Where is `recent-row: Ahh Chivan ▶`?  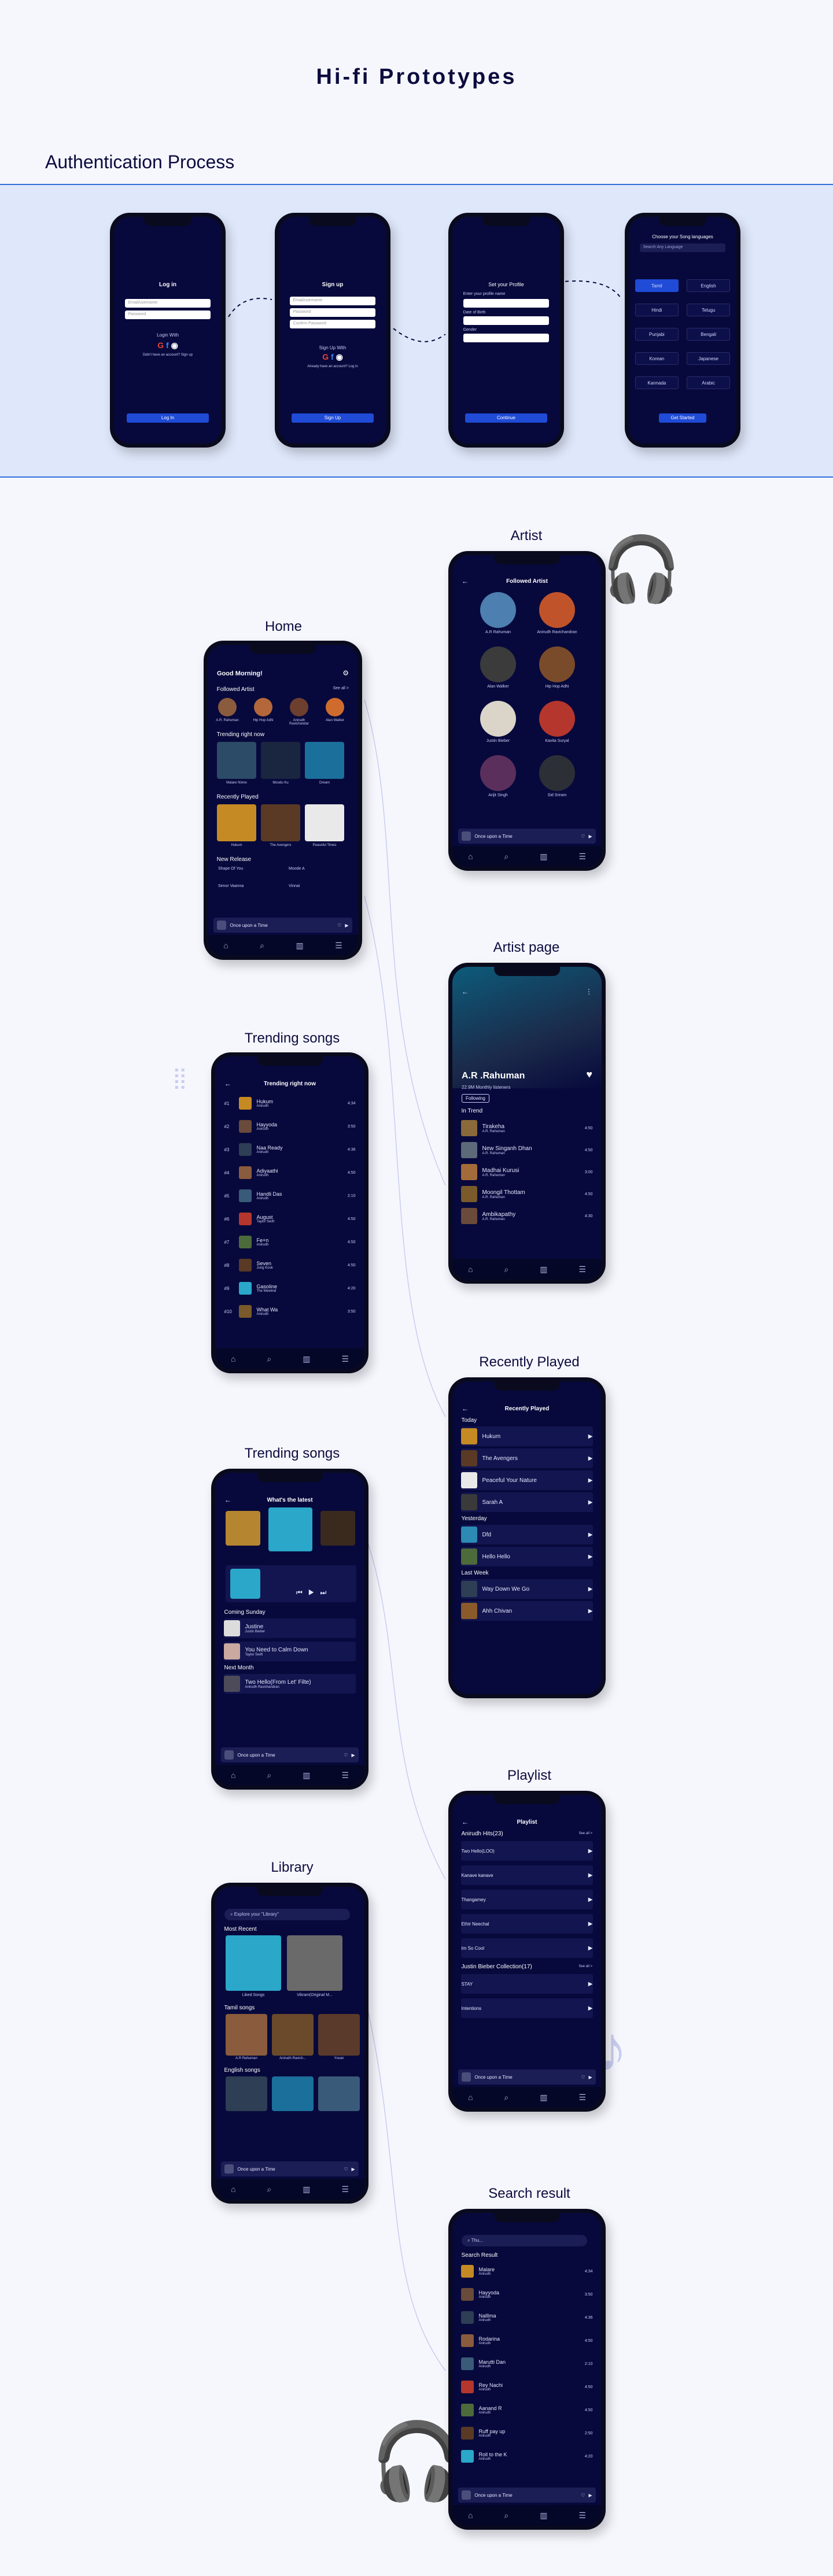
recent-row: Ahh Chivan ▶ is located at coordinates (527, 1611).